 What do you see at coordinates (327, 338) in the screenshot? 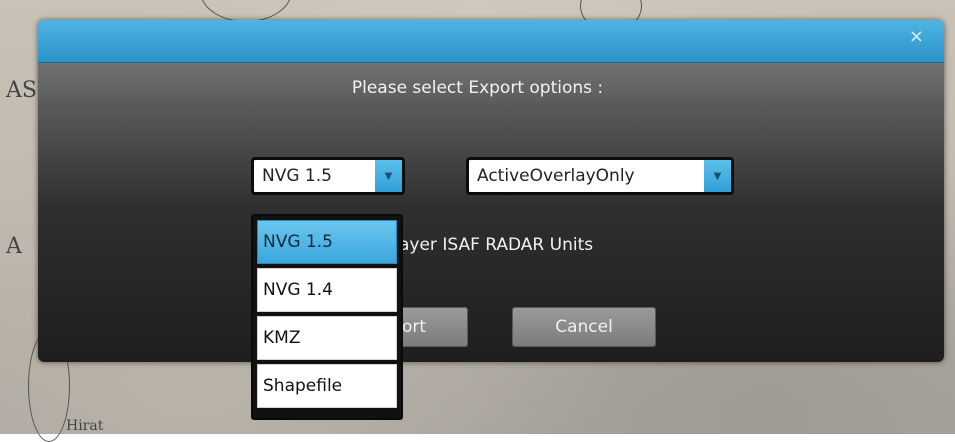
I see `format-option-kmz: KMZ` at bounding box center [327, 338].